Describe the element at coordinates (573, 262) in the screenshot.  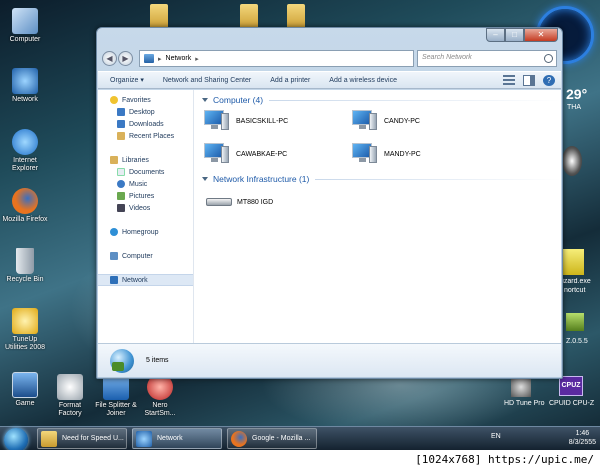
I see `wizard-shortcut-icon` at that location.